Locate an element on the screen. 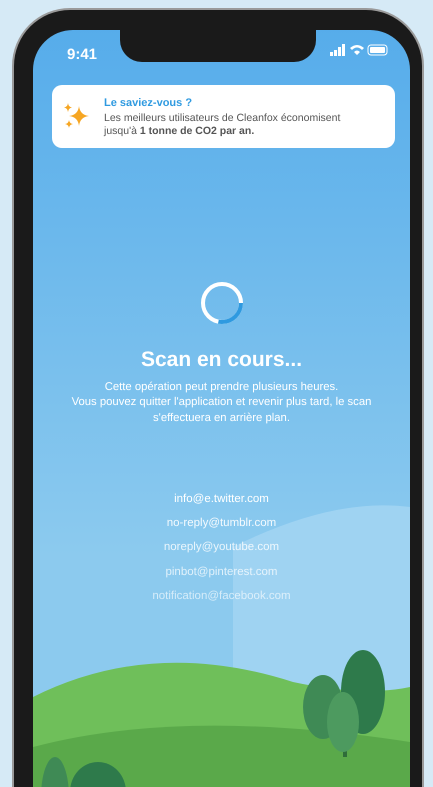  tip-text: Les meilleurs utilisateurs de Cleanfox économisent jusqu'à 1 tonne de CO2 par an. is located at coordinates (223, 125).